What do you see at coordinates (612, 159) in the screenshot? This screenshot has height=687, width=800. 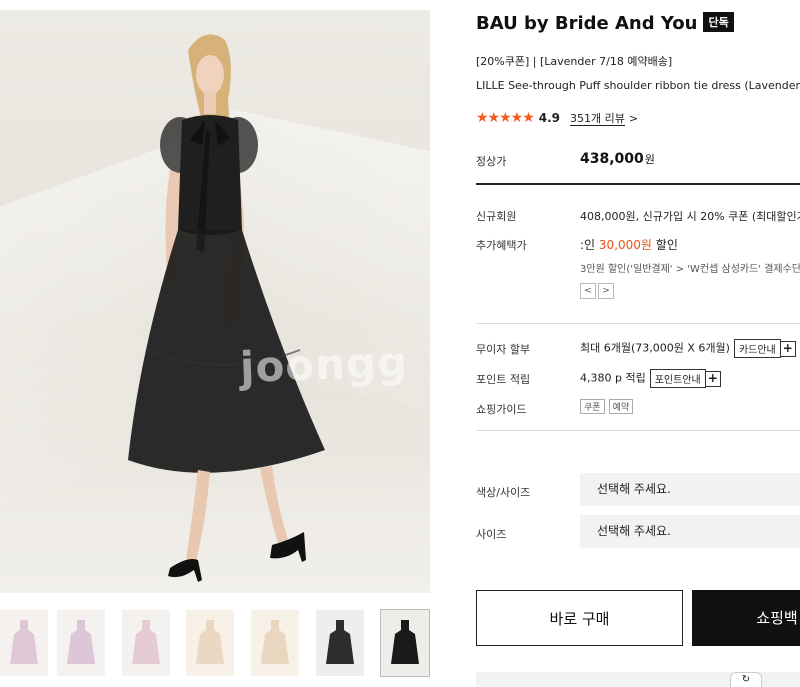 I see `list-price-value: 438,000` at bounding box center [612, 159].